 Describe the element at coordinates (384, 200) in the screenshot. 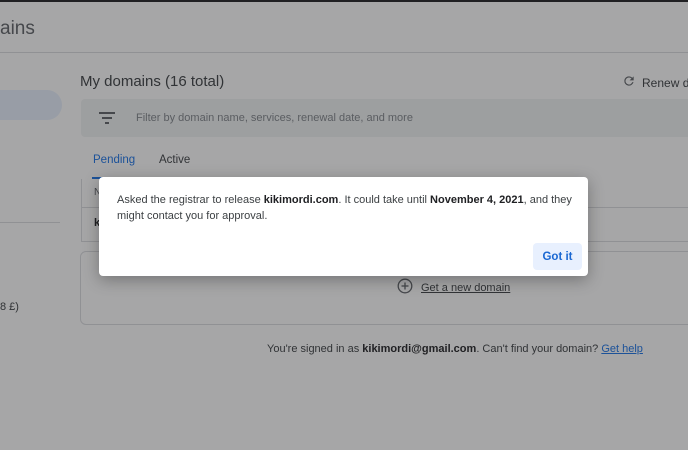

I see `dialog-text-2: . It could take until` at that location.